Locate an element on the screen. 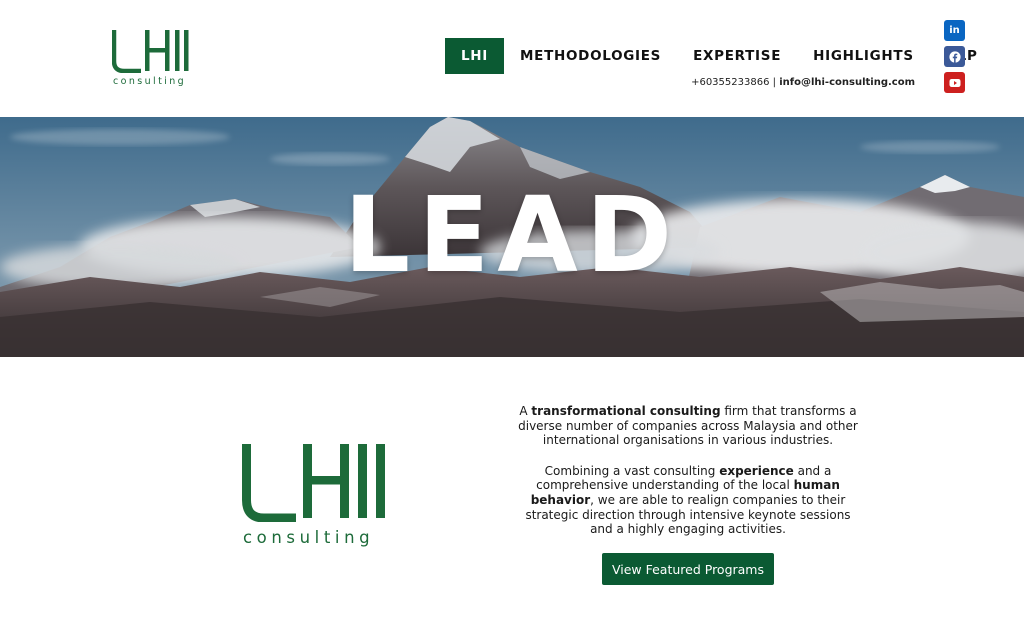 This screenshot has height=640, width=1024. facebook-glyph-icon is located at coordinates (954, 56).